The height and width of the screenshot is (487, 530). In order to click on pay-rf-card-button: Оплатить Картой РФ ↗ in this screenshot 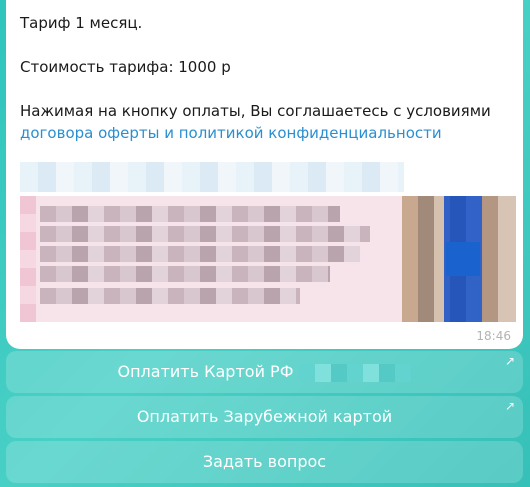, I will do `click(264, 372)`.